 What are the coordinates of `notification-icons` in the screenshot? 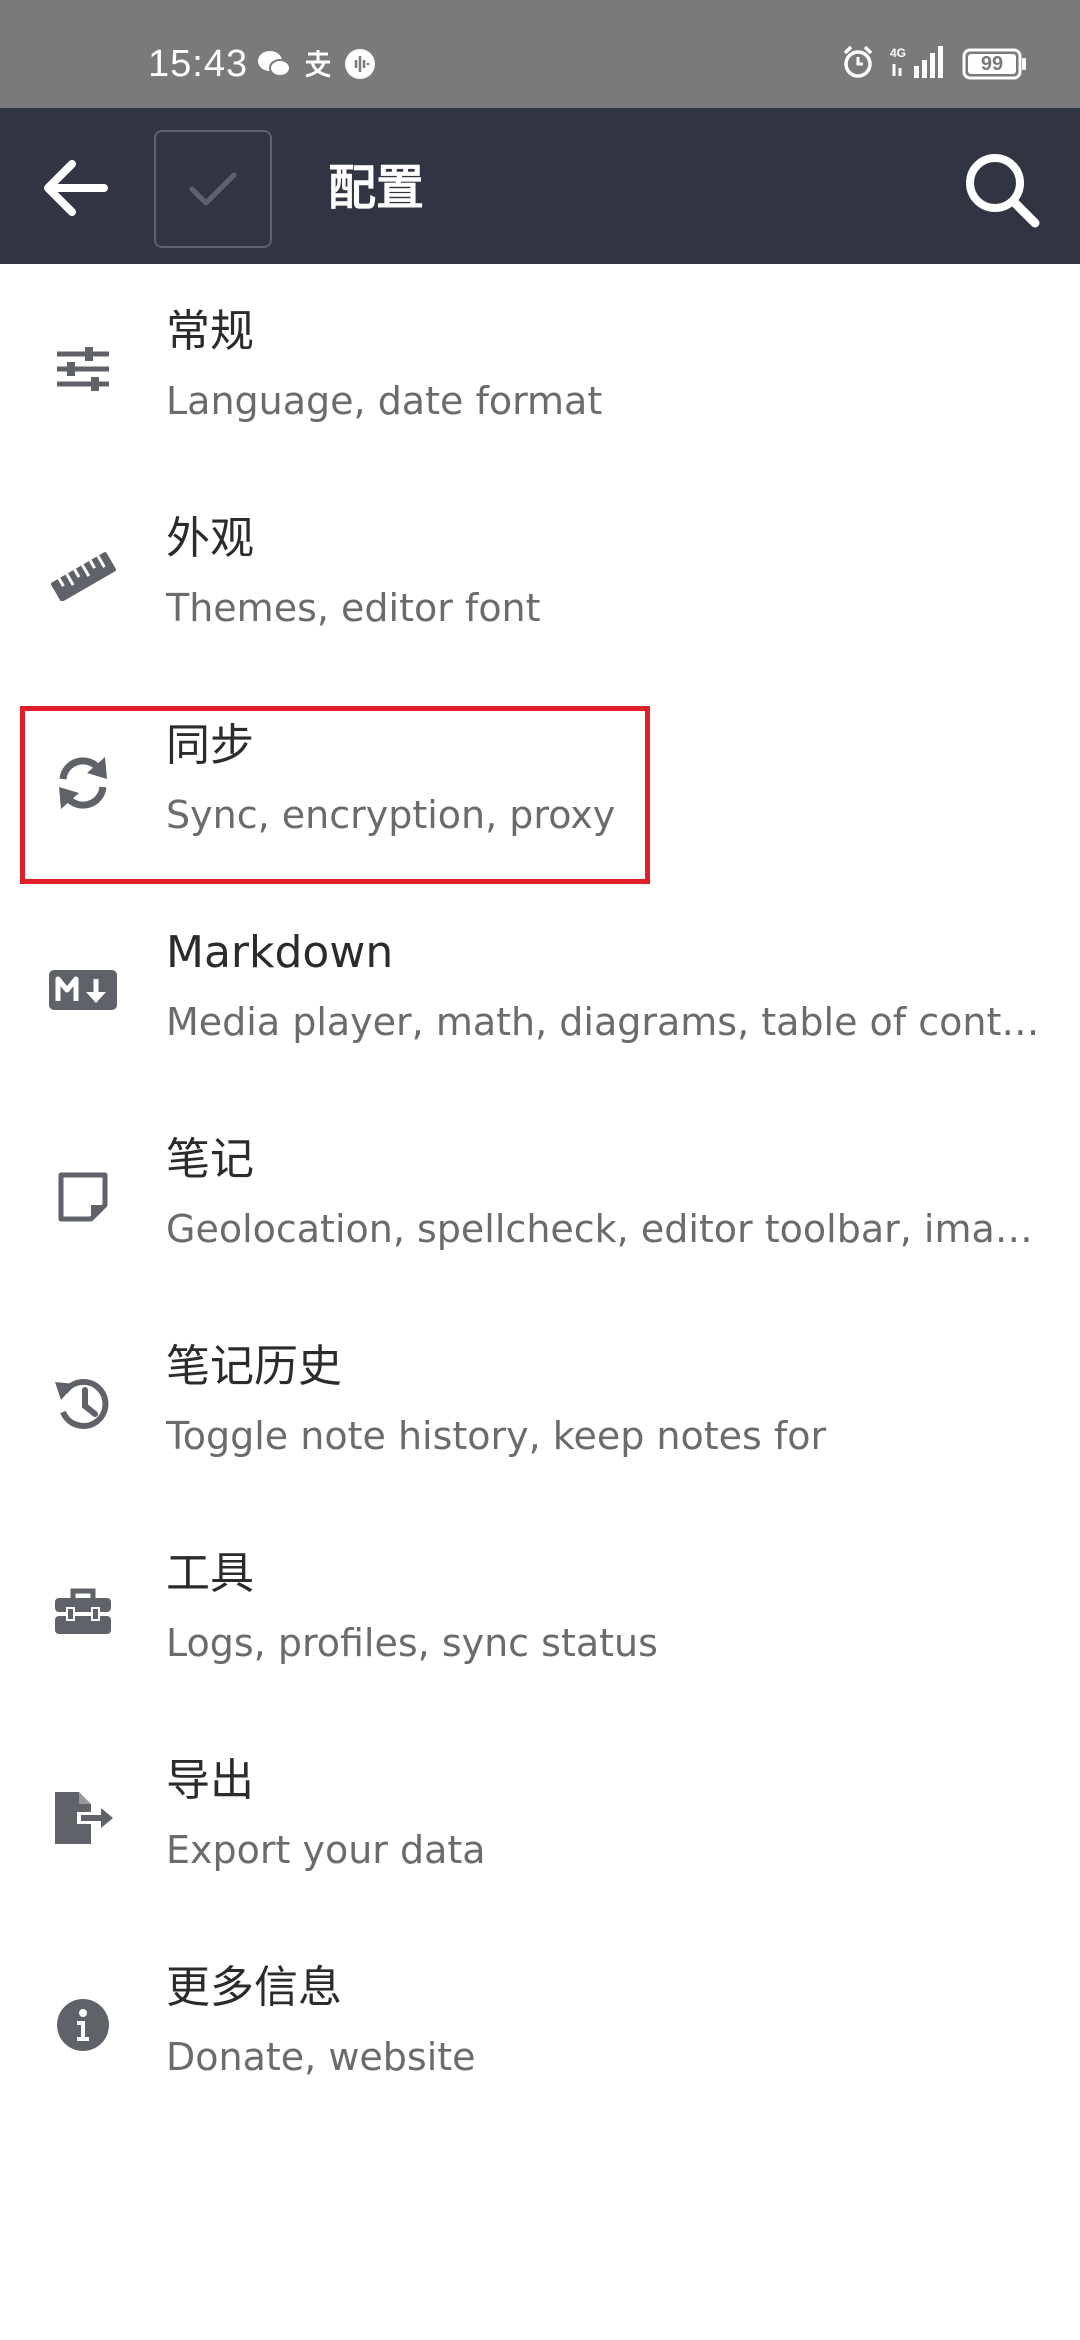 It's located at (316, 66).